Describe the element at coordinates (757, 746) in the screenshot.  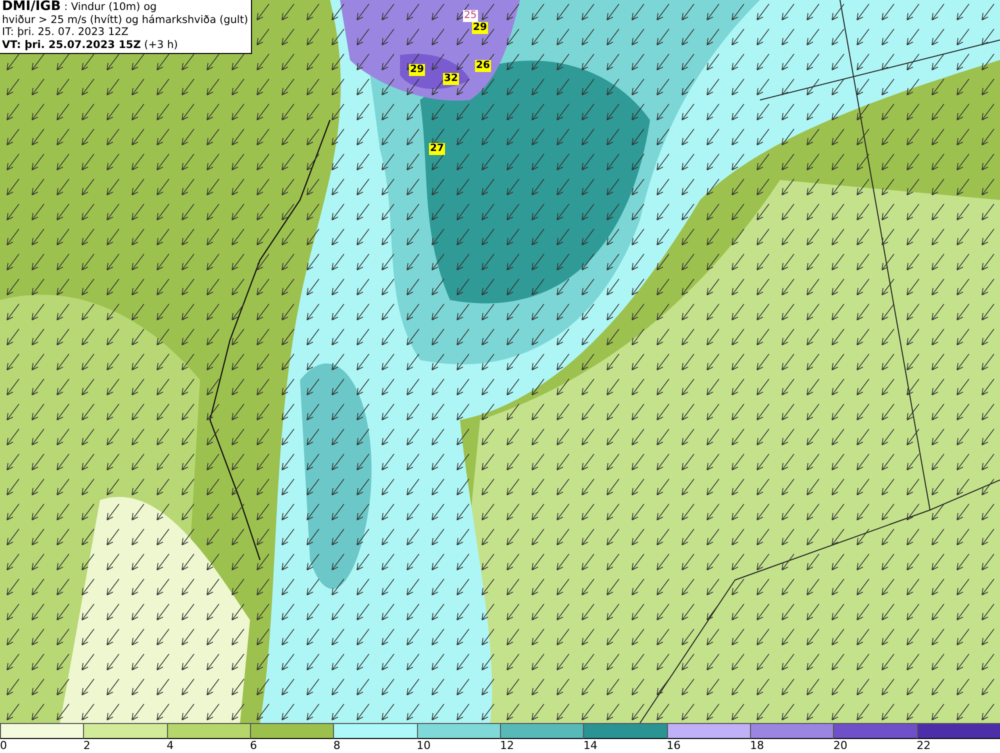
I see `legend-tick-label: 18` at that location.